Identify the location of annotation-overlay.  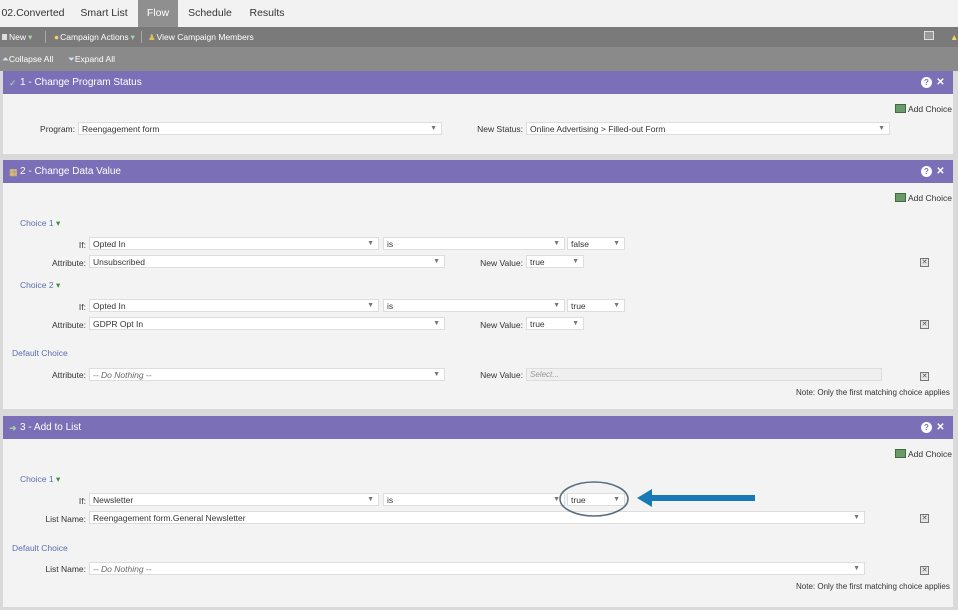
(657, 499).